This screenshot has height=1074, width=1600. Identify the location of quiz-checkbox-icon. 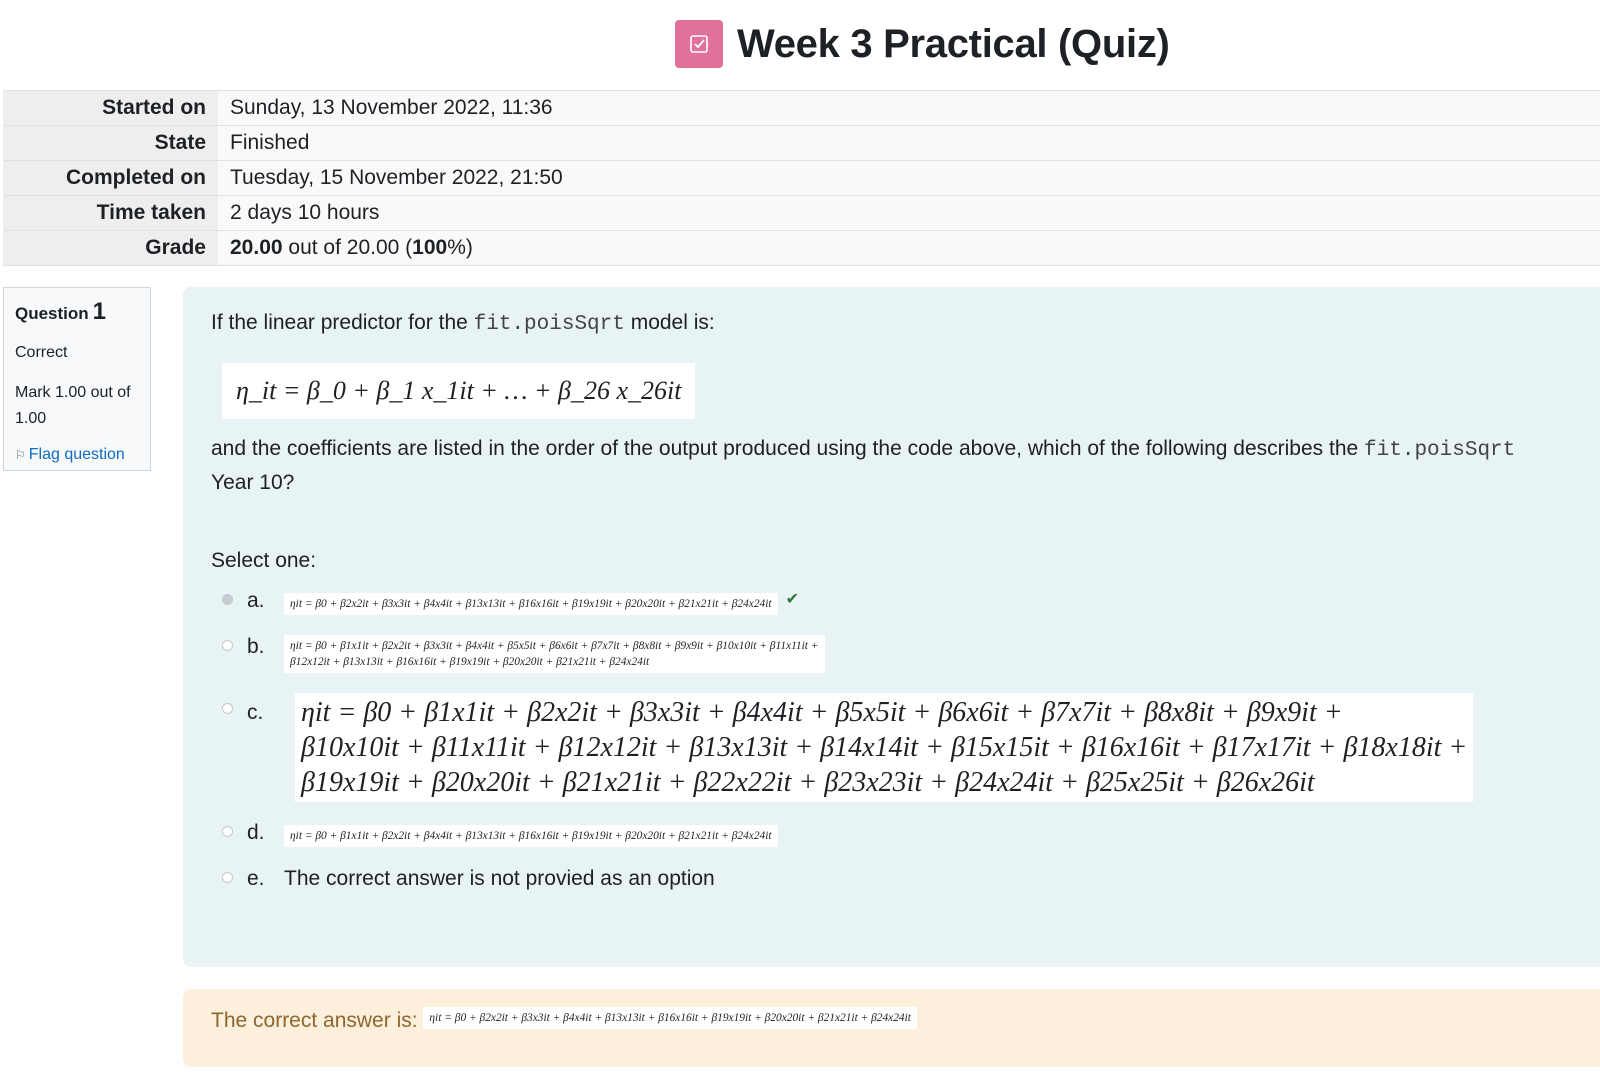
(699, 44).